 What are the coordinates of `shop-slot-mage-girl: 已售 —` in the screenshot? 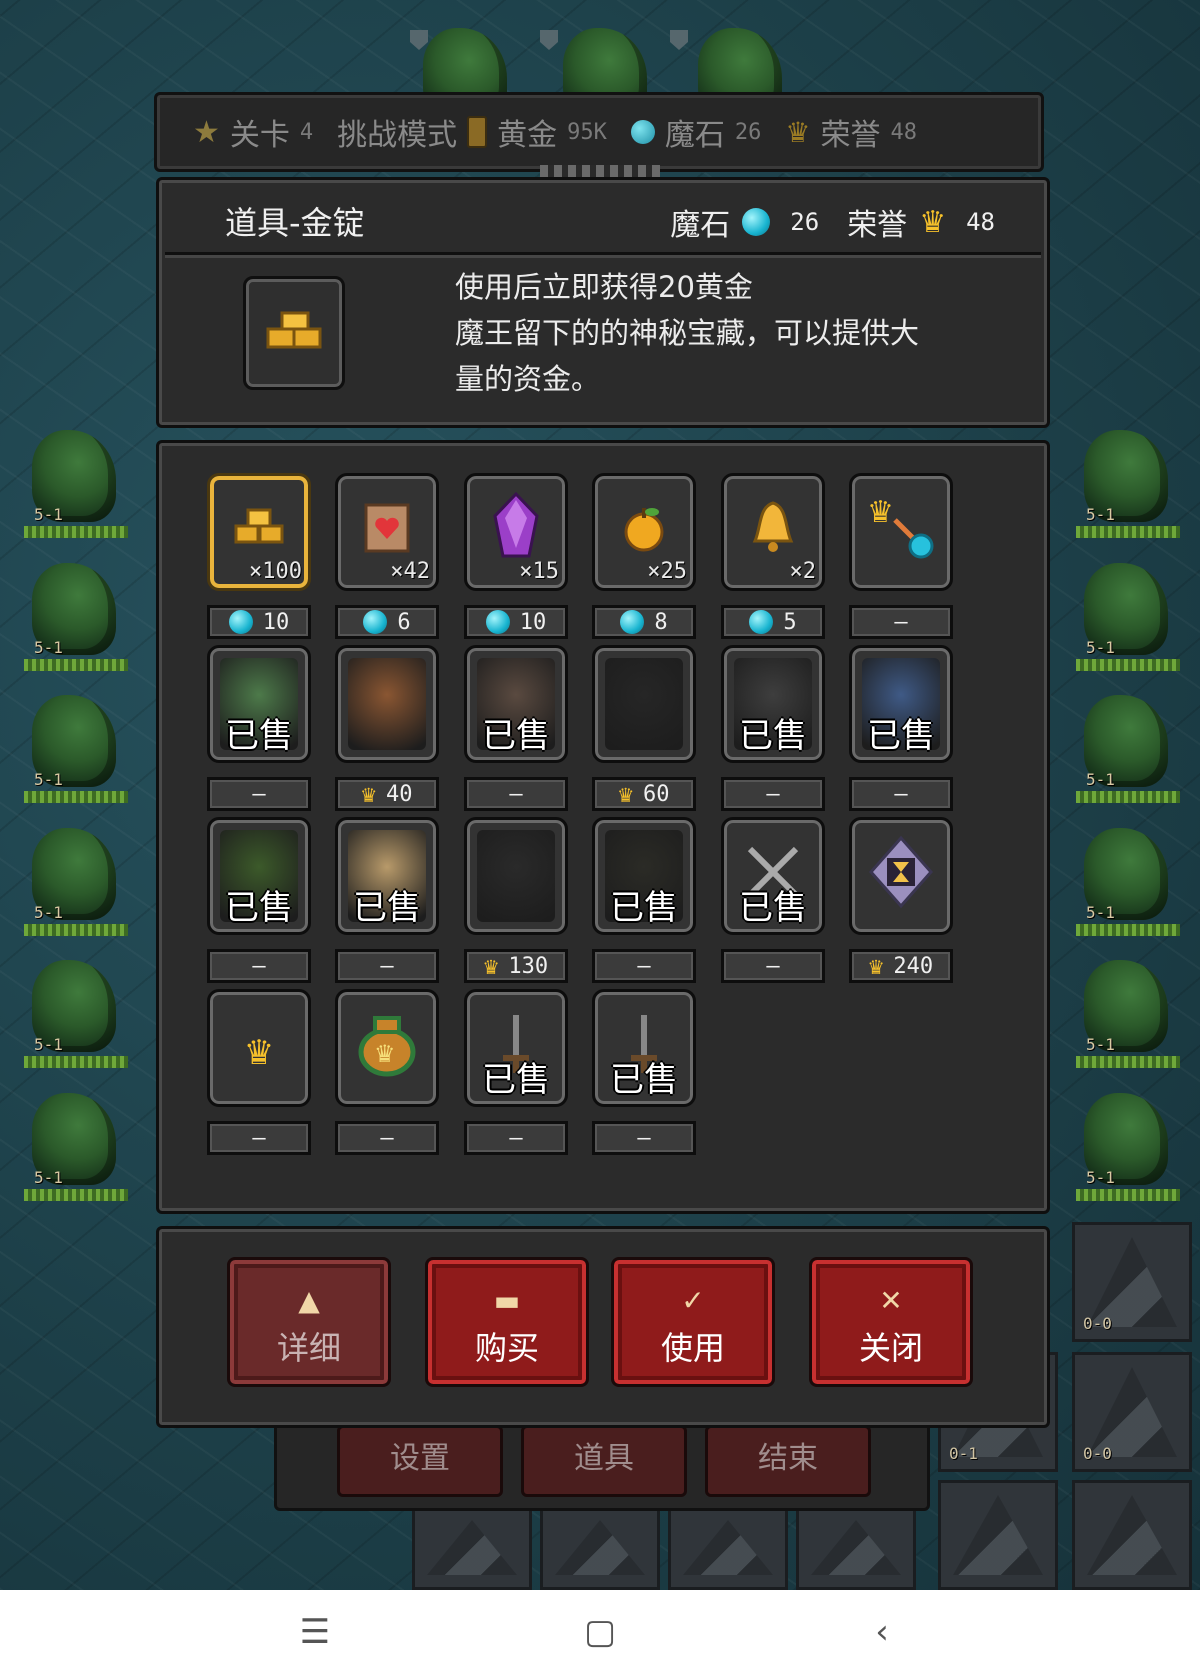 It's located at (901, 728).